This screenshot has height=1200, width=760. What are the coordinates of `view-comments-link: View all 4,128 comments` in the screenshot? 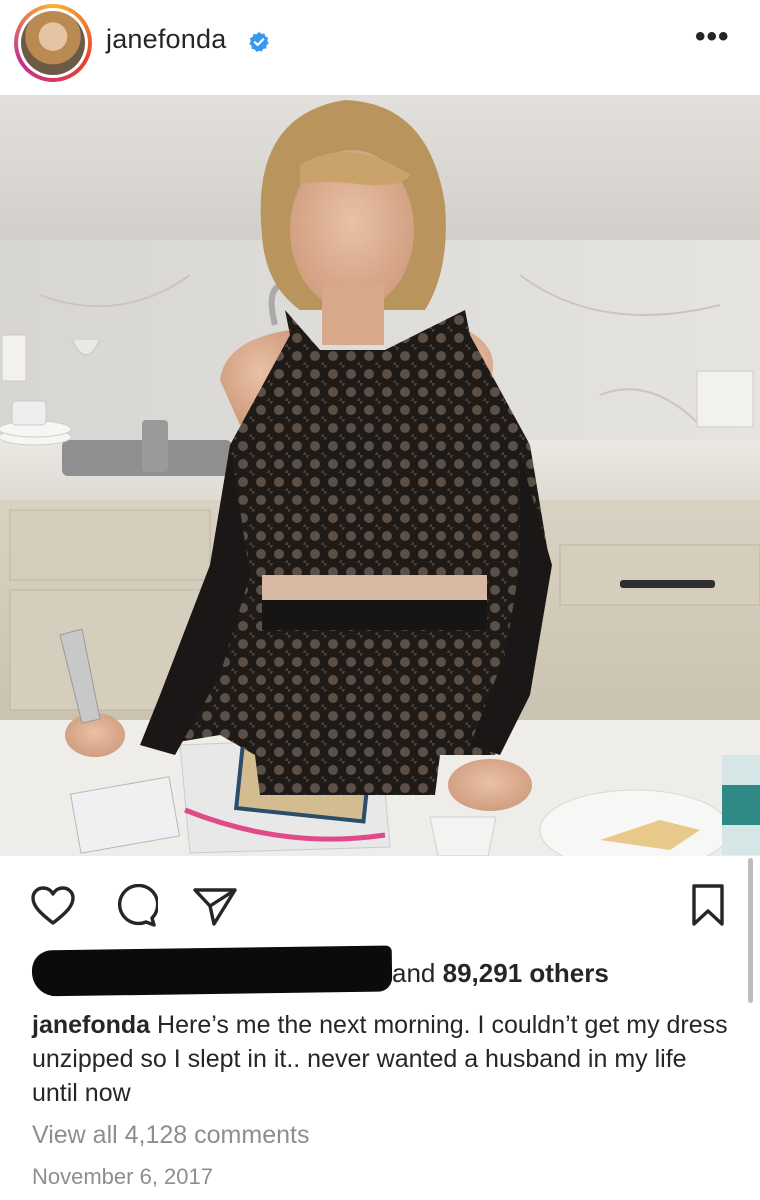 It's located at (170, 1135).